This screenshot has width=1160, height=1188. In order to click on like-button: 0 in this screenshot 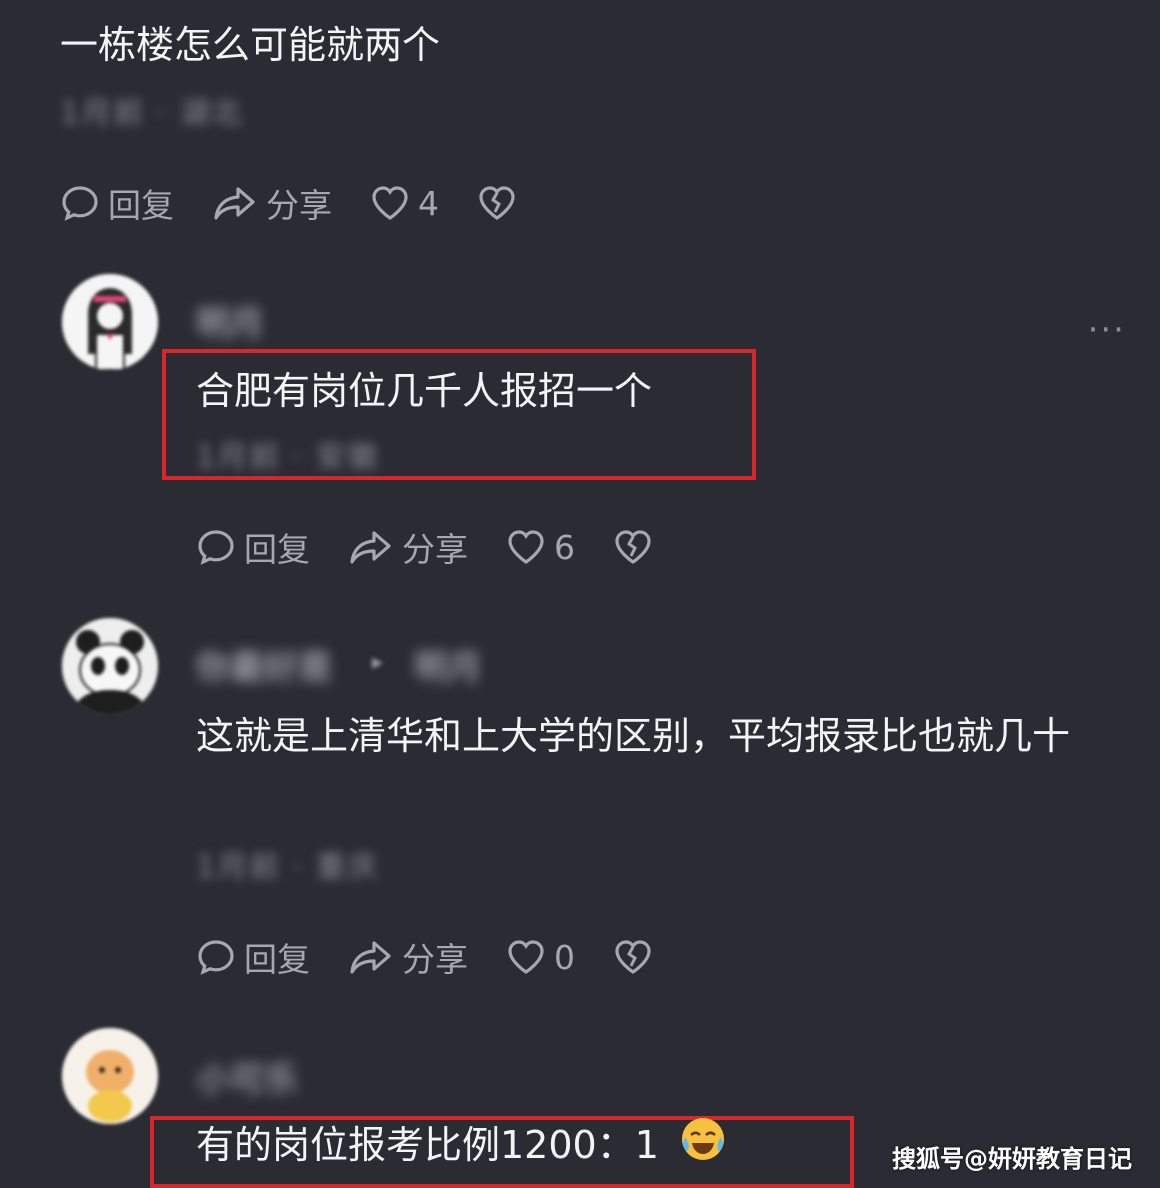, I will do `click(540, 957)`.